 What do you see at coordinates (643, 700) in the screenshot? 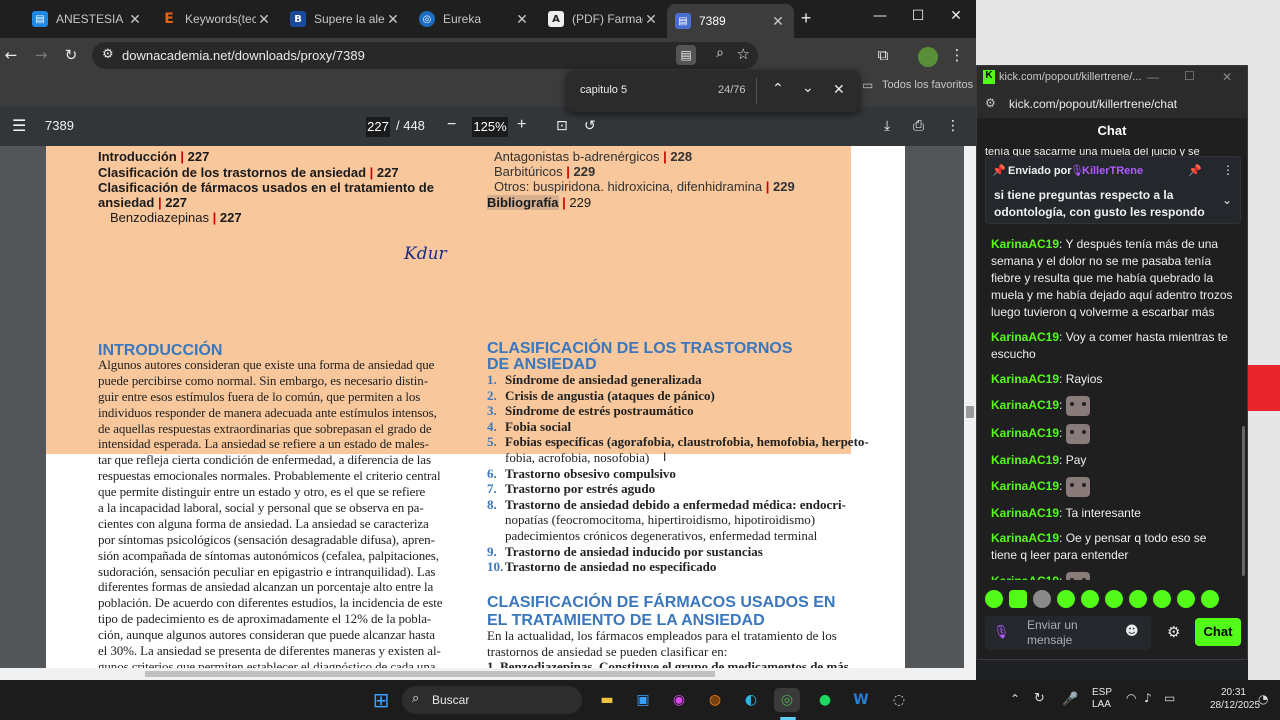
I see `store-icon: ▣` at bounding box center [643, 700].